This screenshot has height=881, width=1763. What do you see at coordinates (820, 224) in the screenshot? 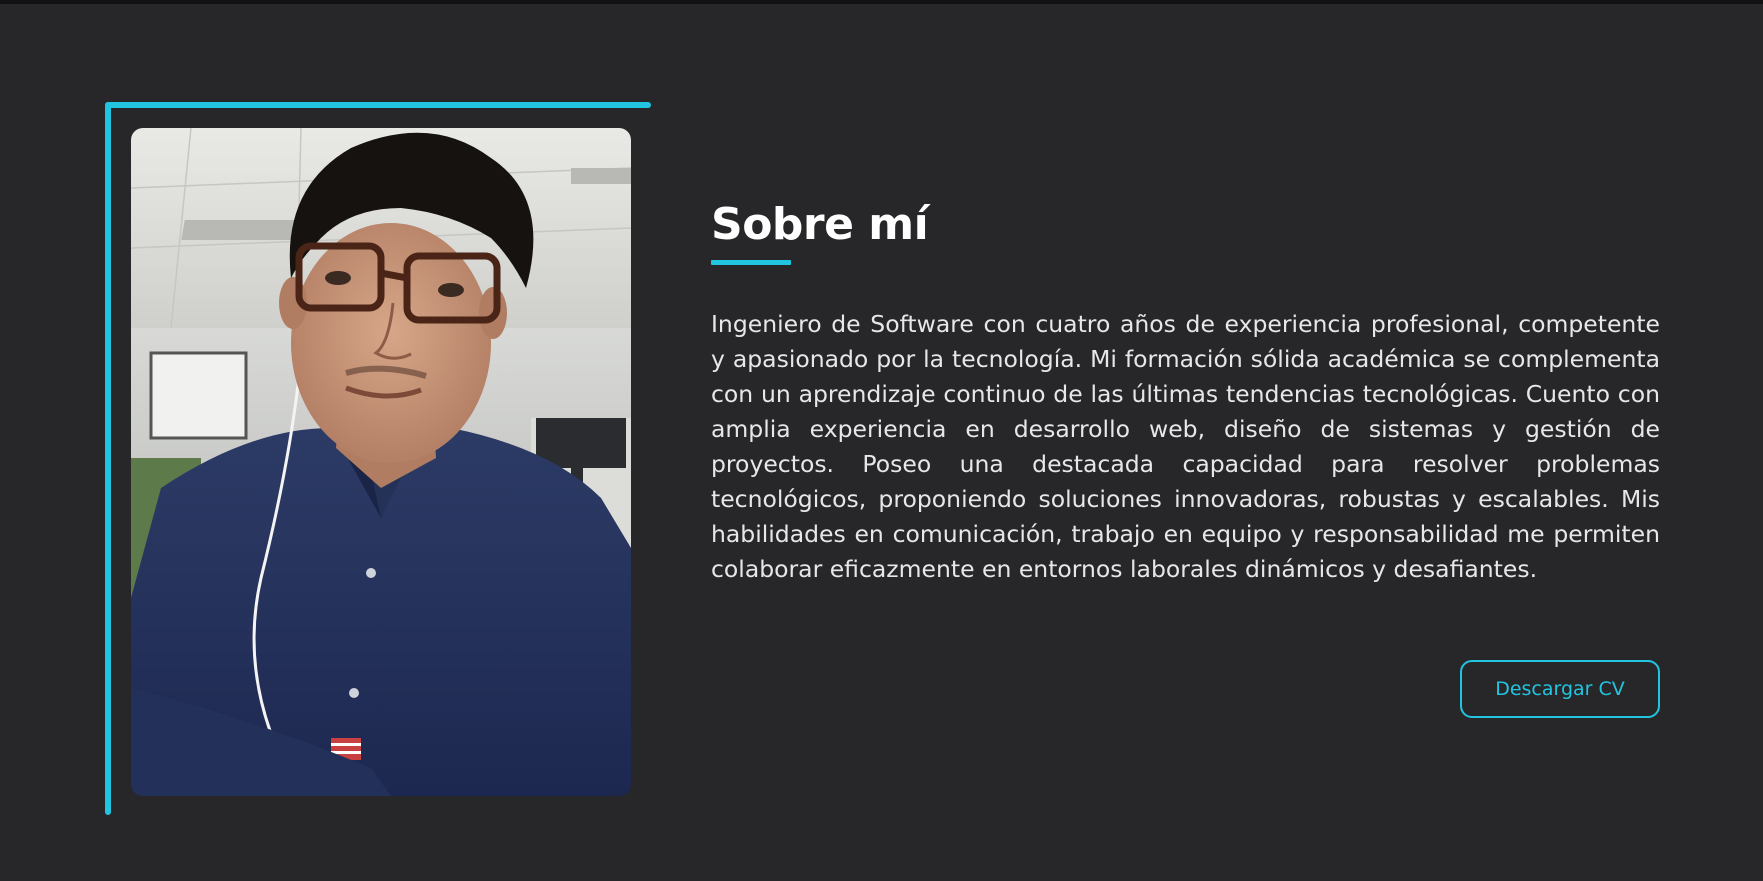
I see `section-title: Sobre mí` at bounding box center [820, 224].